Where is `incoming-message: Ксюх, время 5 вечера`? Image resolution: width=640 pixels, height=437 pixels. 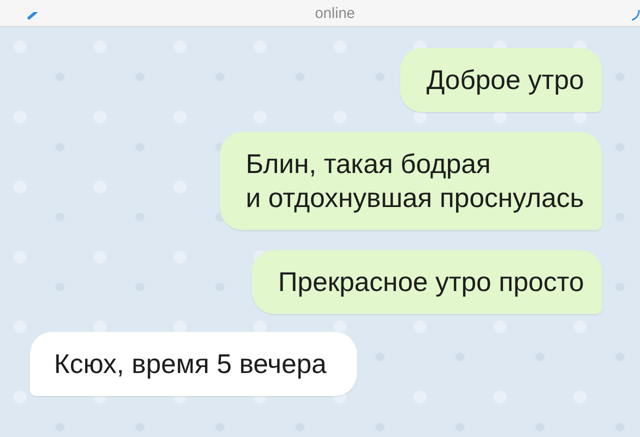
incoming-message: Ксюх, время 5 вечера is located at coordinates (193, 364).